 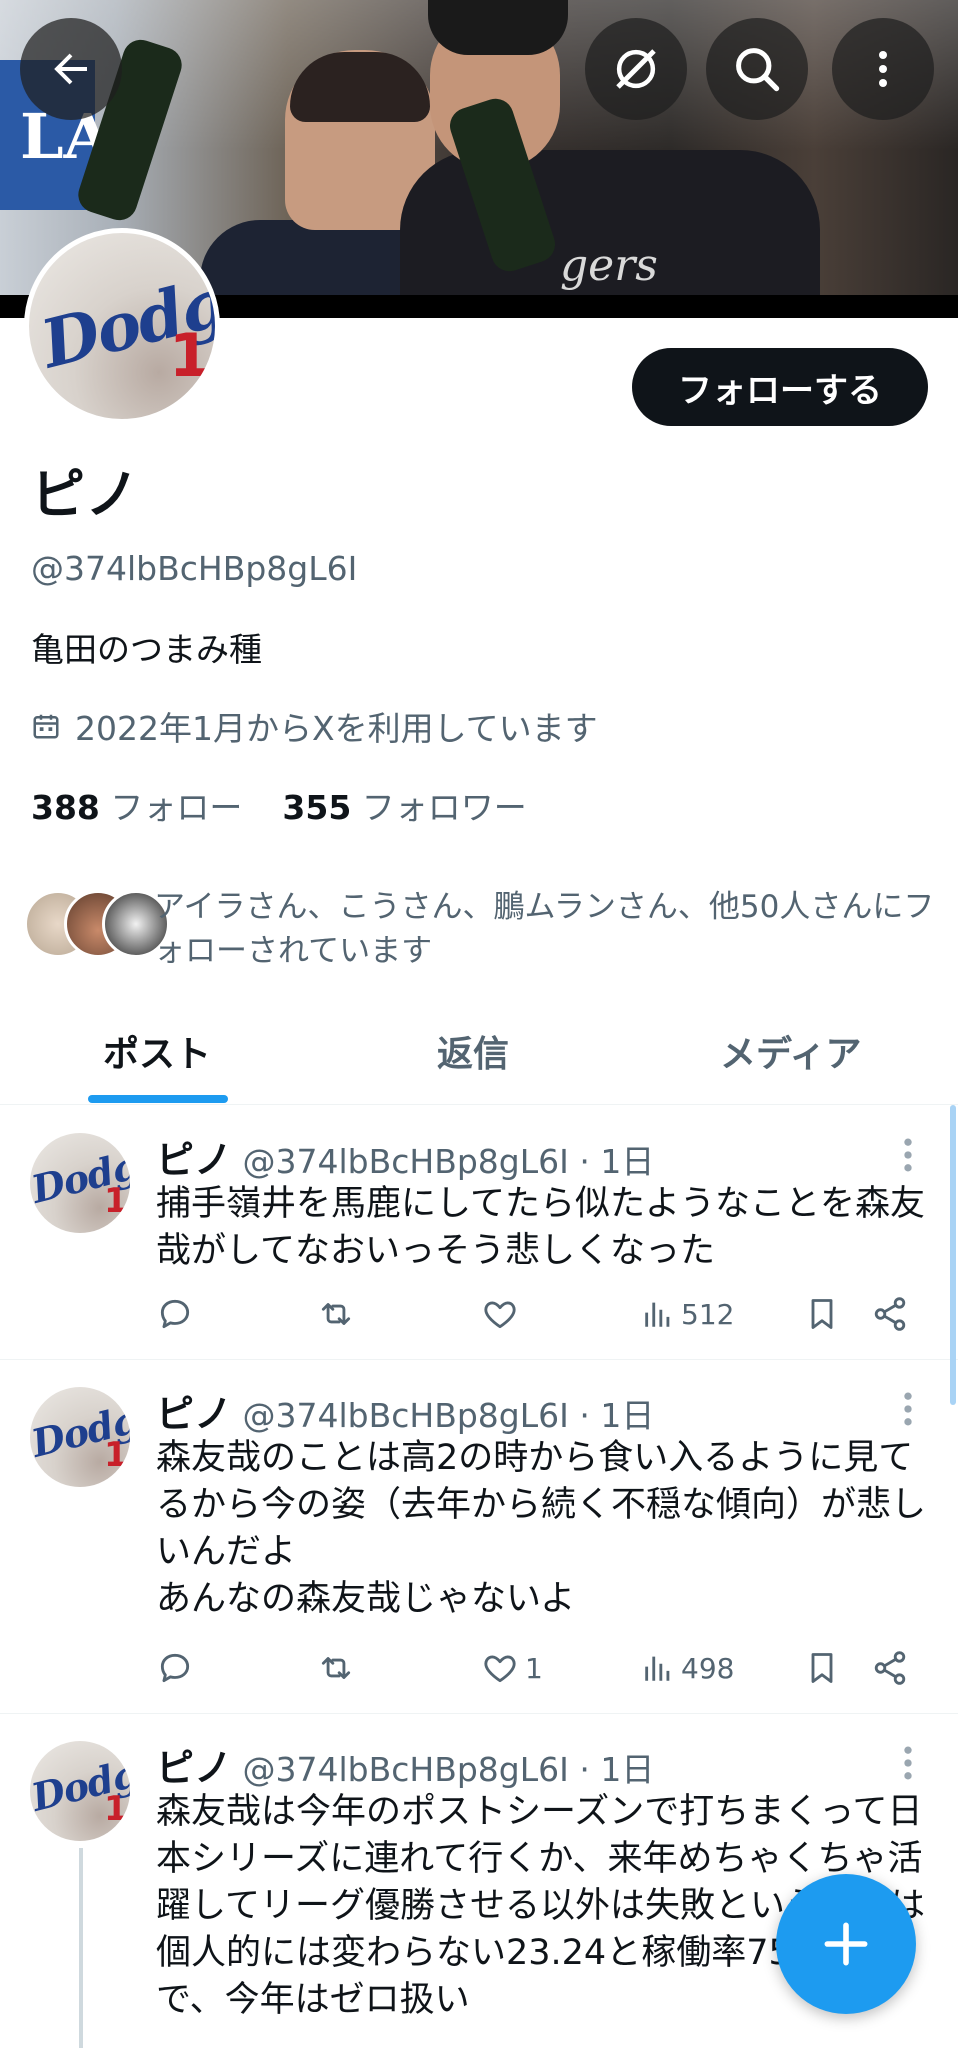 What do you see at coordinates (610, 234) in the screenshot?
I see `banner-shirt: gers` at bounding box center [610, 234].